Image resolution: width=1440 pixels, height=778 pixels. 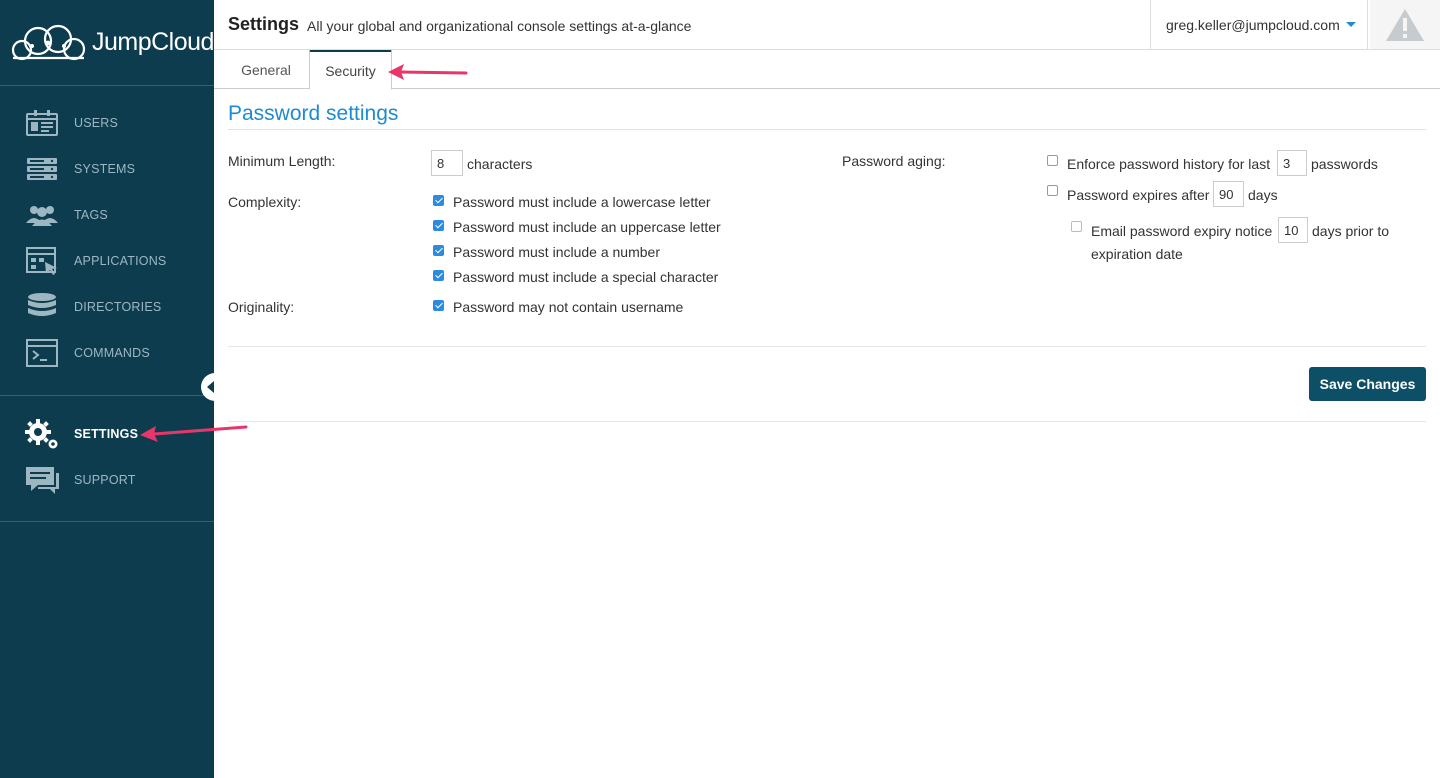 I want to click on sidebar-item-directories: DIRECTORIES, so click(x=107, y=307).